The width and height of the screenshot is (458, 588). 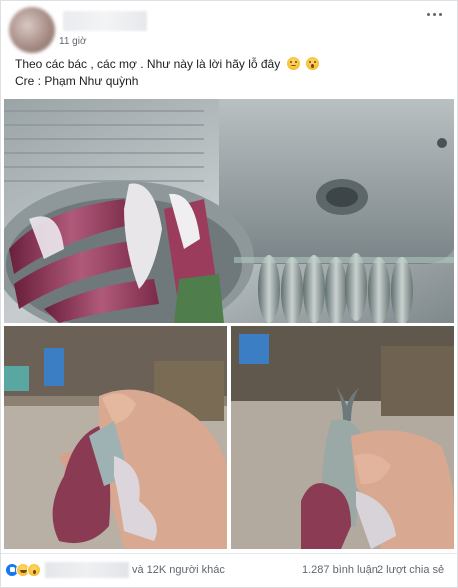 I want to click on reaction-count: và 12K người khác, so click(x=178, y=570).